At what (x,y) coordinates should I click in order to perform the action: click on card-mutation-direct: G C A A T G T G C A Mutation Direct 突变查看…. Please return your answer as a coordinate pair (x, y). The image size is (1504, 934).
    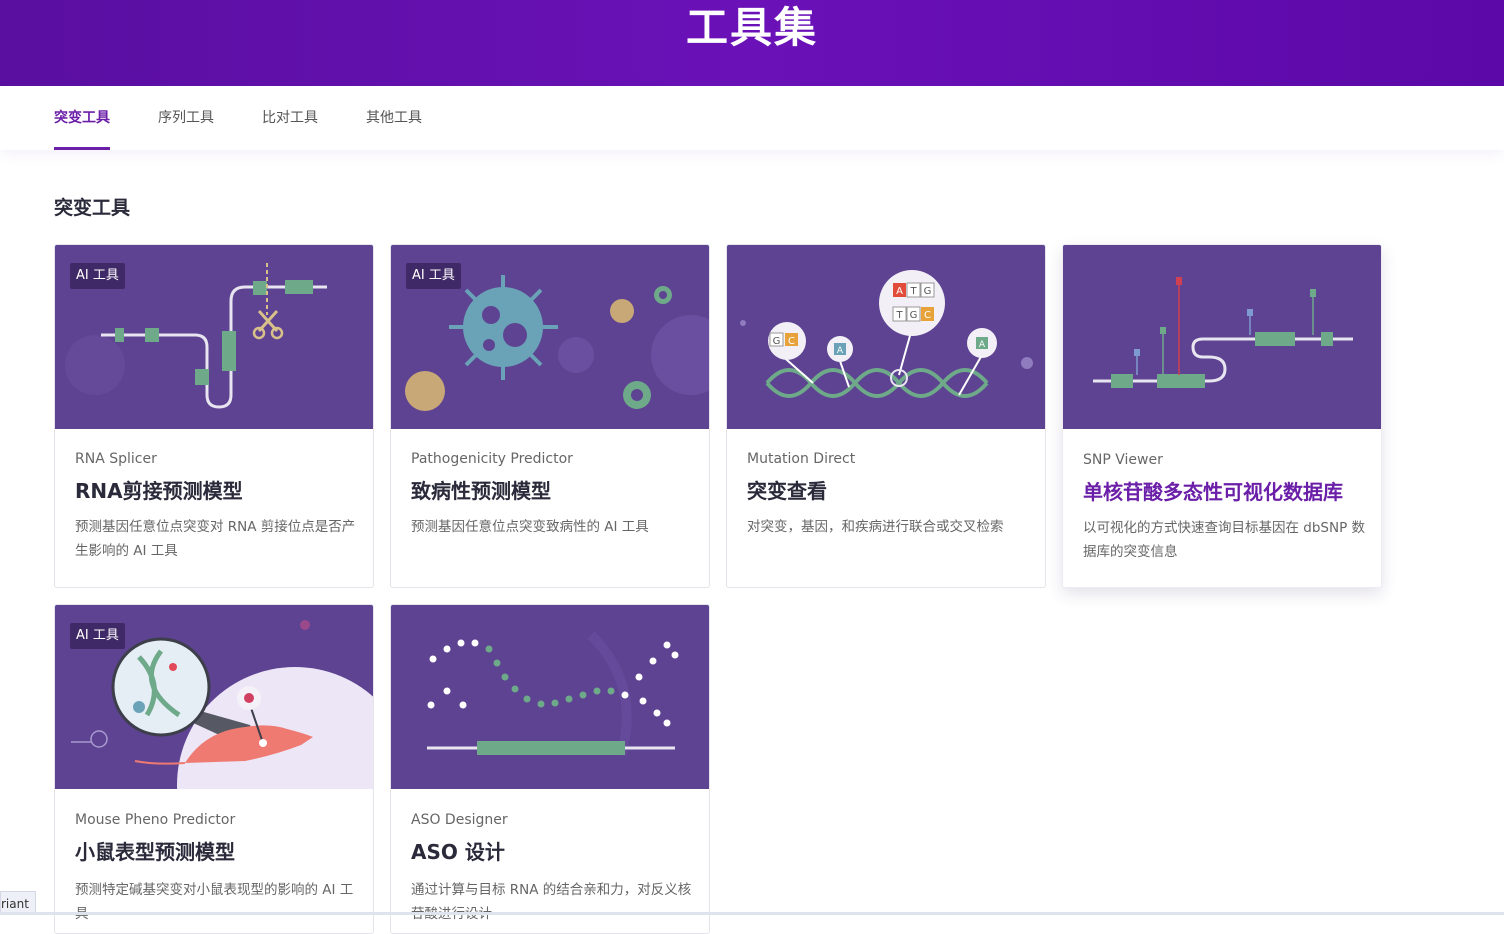
    Looking at the image, I should click on (886, 416).